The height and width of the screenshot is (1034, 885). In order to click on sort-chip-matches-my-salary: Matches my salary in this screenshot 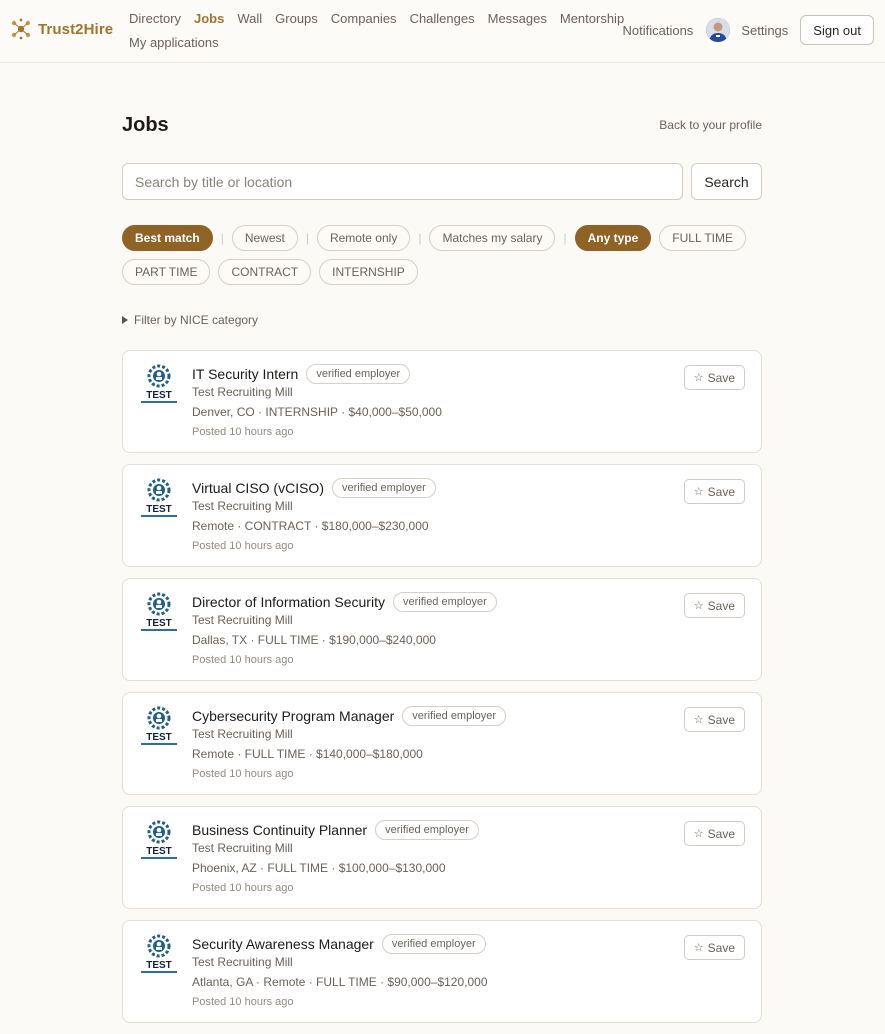, I will do `click(492, 238)`.